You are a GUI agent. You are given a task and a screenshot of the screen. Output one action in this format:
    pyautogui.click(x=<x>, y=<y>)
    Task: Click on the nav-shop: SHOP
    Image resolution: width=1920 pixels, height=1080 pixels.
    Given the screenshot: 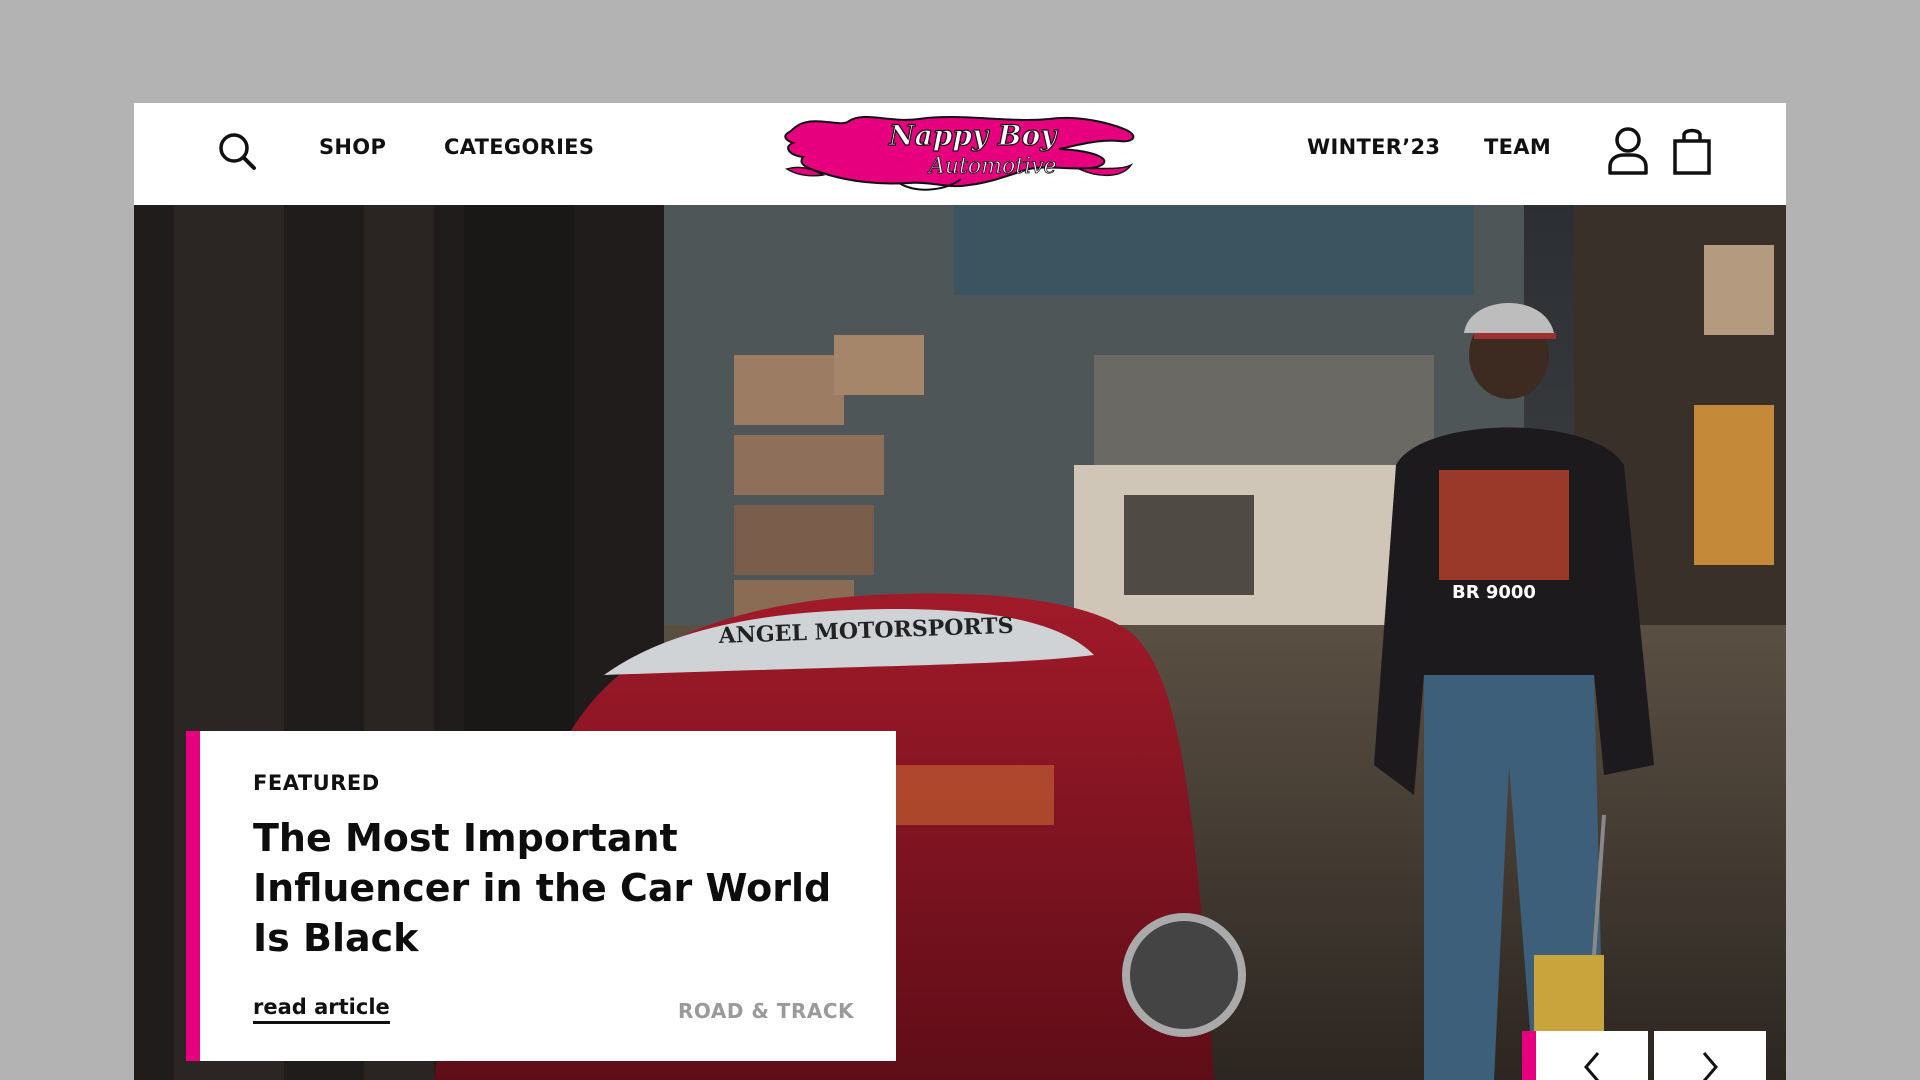 What is the action you would take?
    pyautogui.click(x=352, y=154)
    